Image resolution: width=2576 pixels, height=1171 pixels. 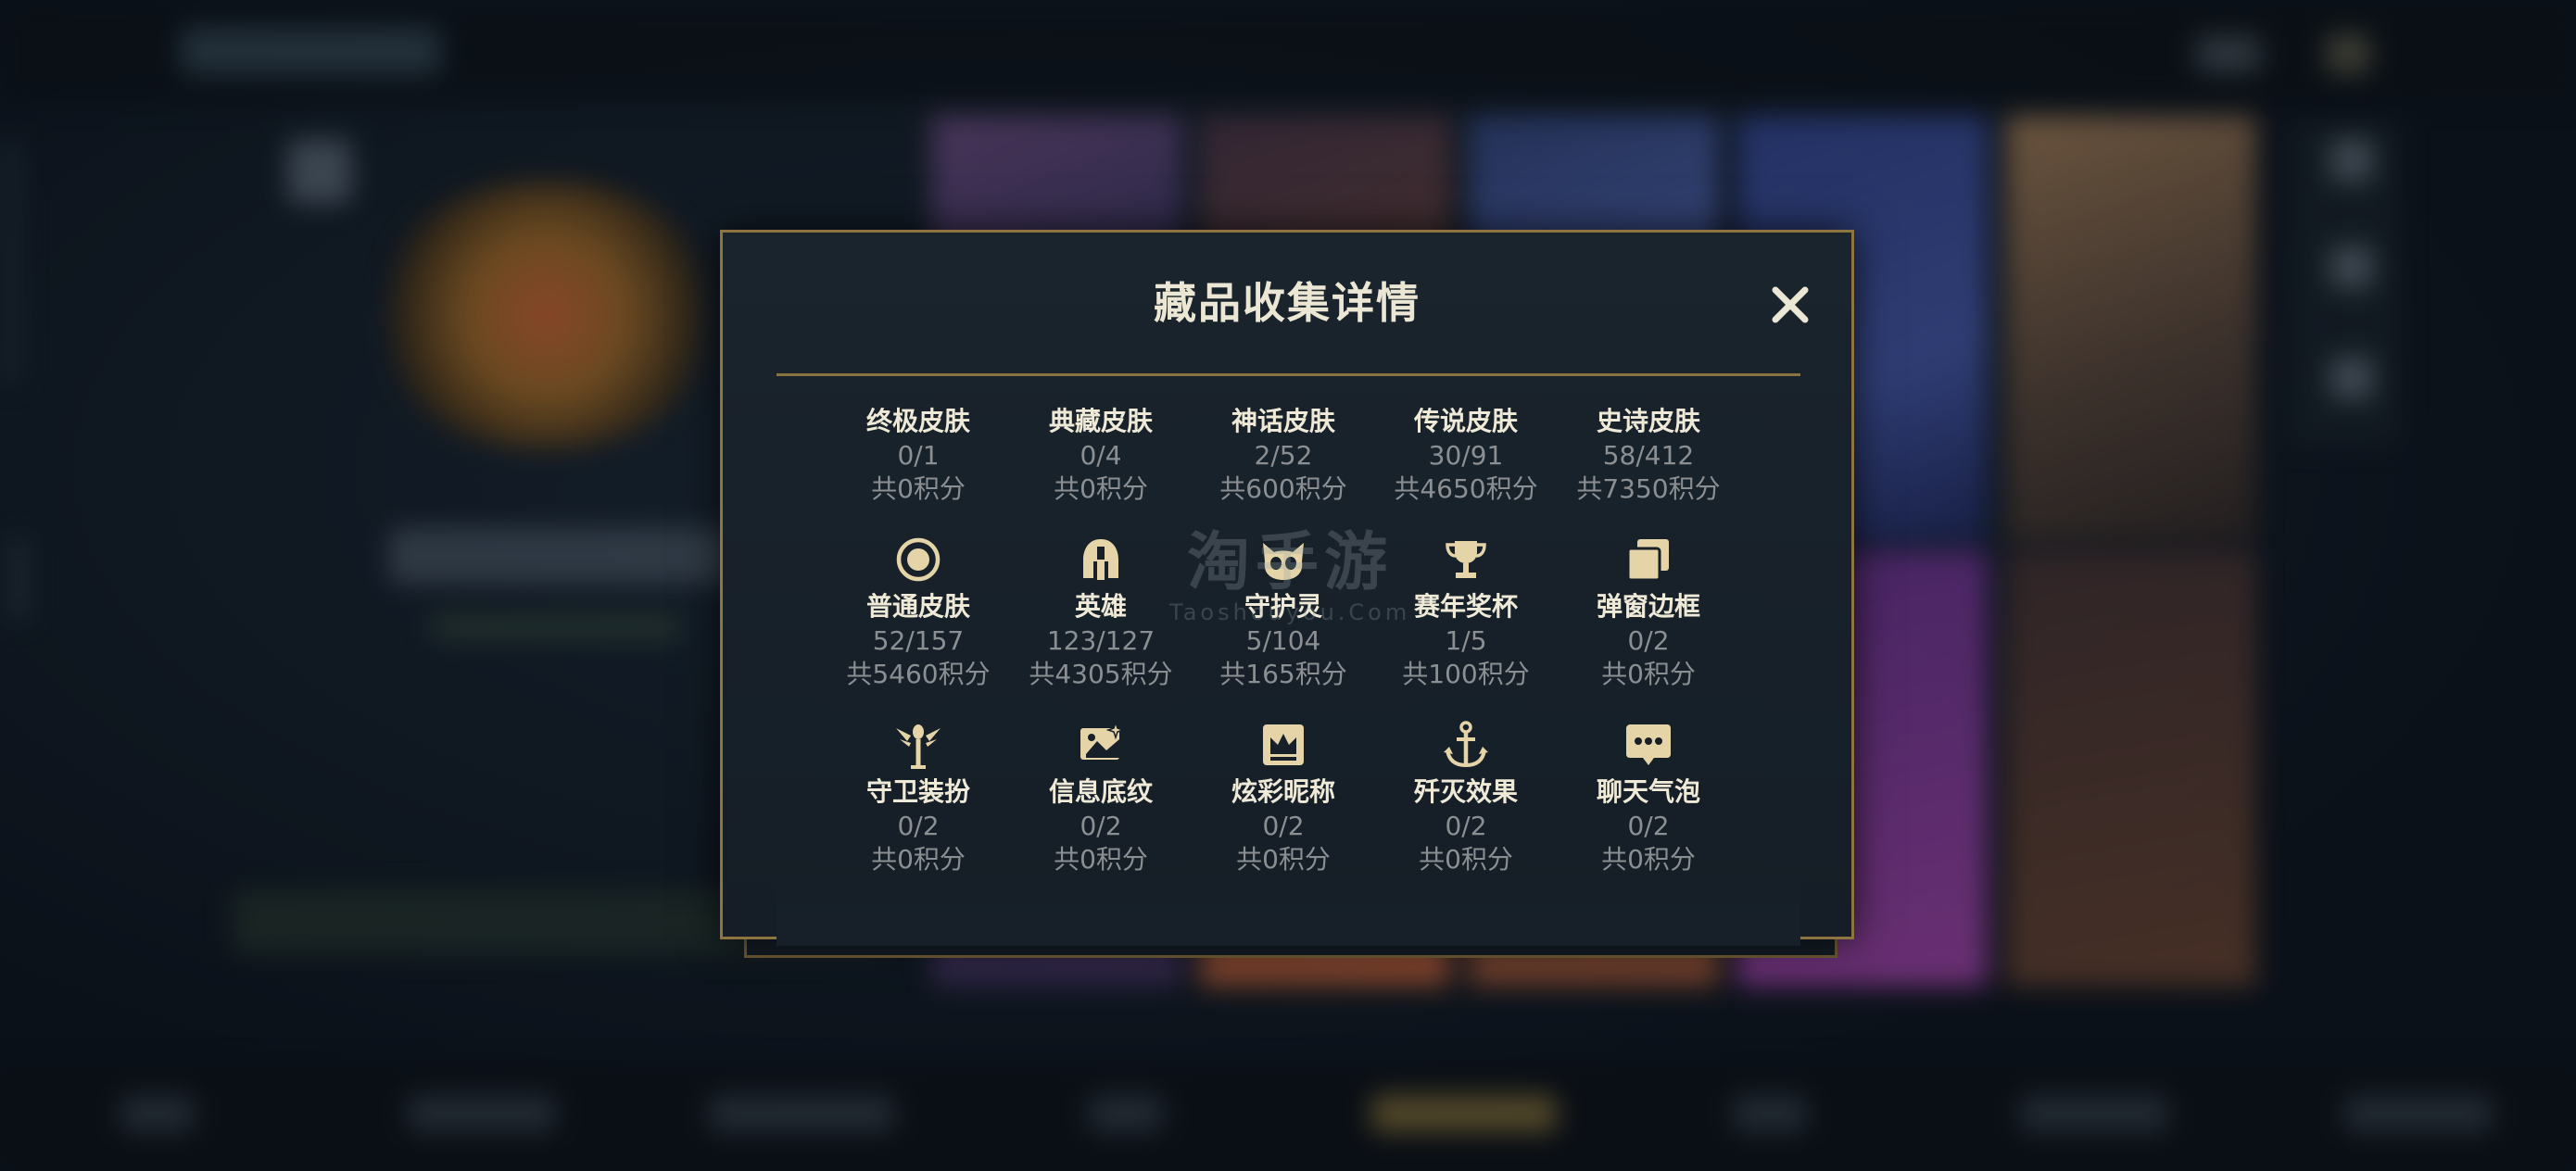 I want to click on collection-item: 赛年奖杯 1/5 共100积分, so click(x=1466, y=613).